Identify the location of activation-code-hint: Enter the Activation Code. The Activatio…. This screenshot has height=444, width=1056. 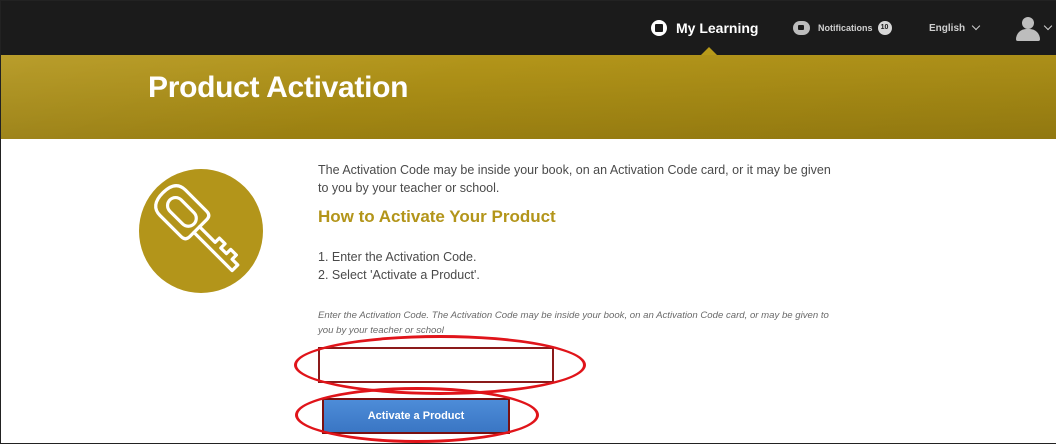
(573, 323).